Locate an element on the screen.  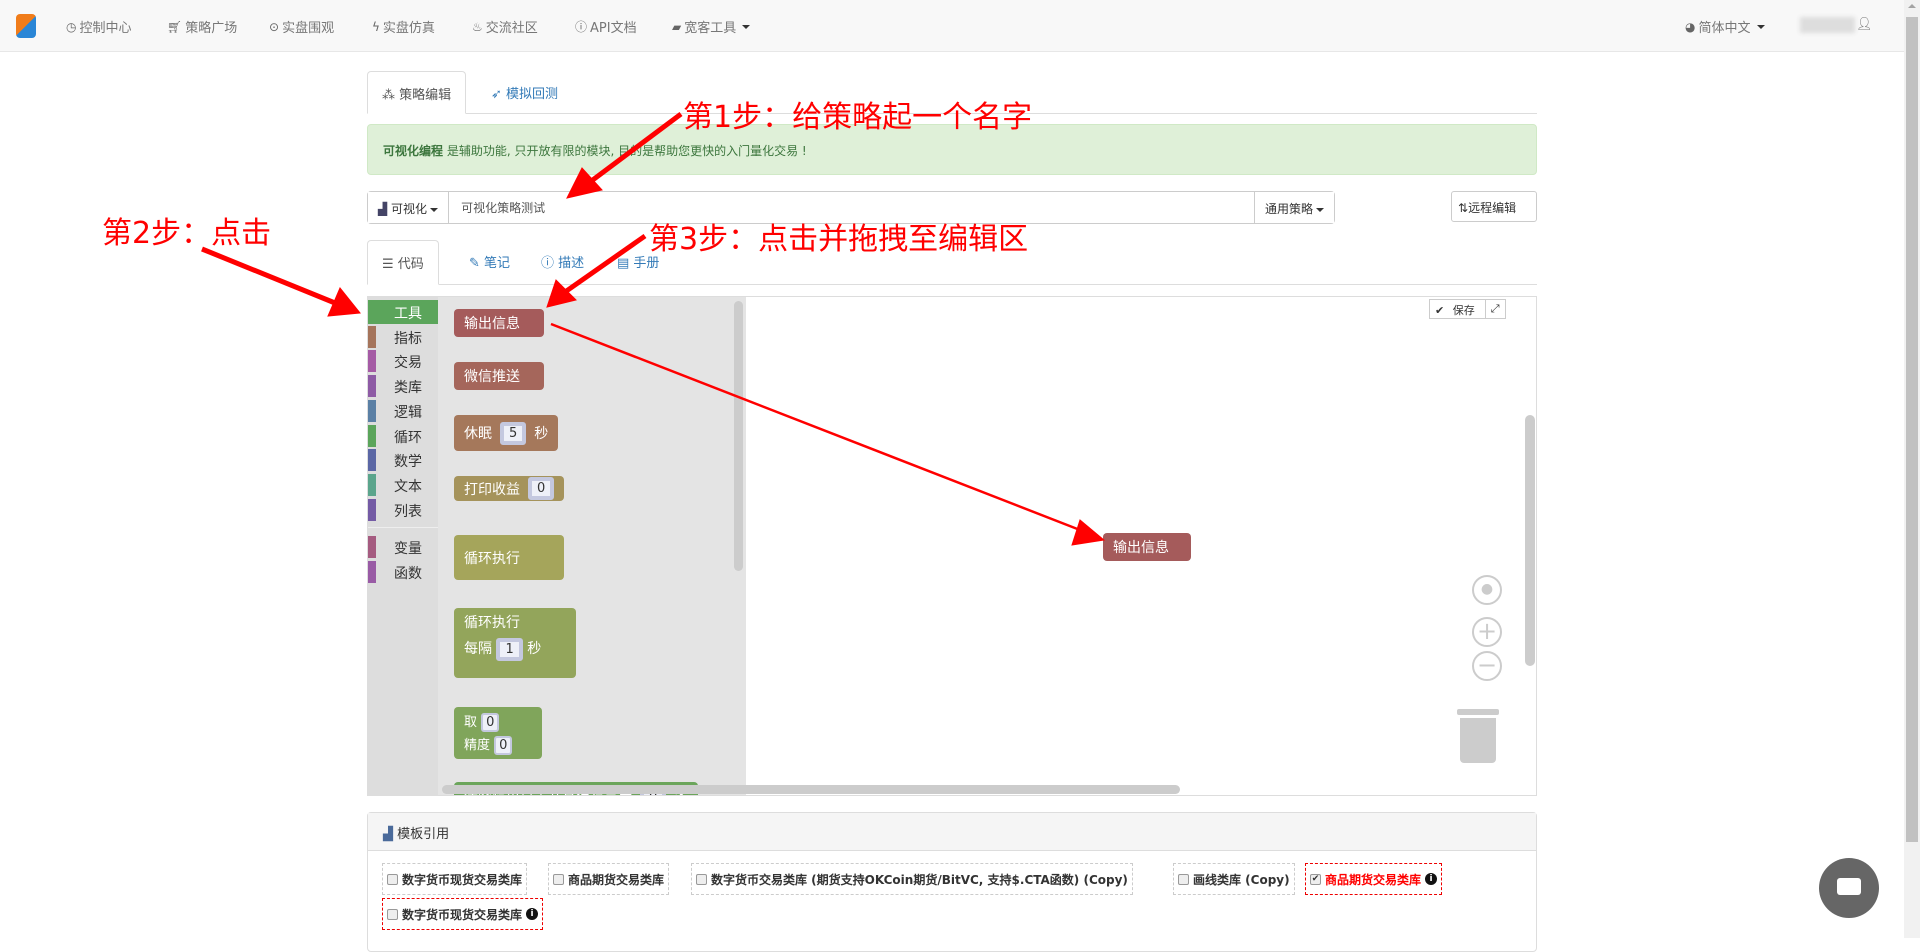
remote-edit-button: ⇅远程编辑 is located at coordinates (1494, 206).